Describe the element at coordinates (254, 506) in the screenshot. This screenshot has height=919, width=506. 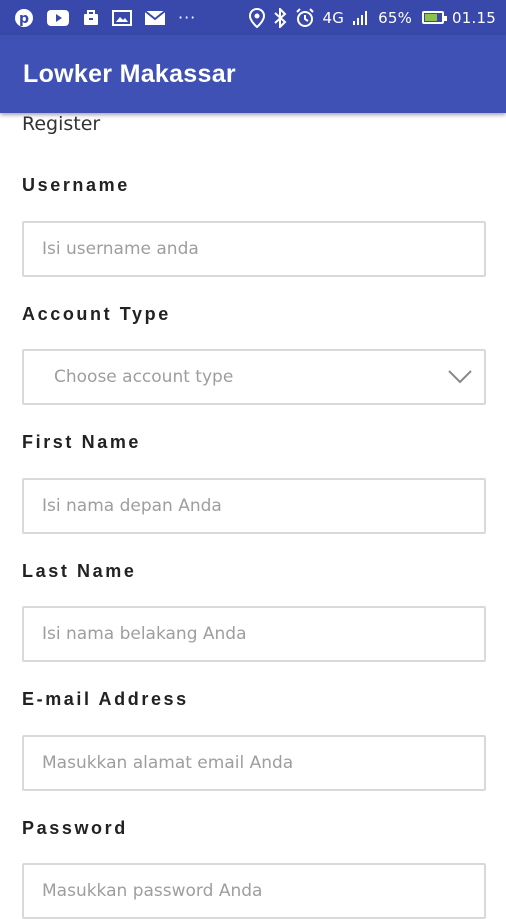
I see `first-name-input: Isi nama depan Anda` at that location.